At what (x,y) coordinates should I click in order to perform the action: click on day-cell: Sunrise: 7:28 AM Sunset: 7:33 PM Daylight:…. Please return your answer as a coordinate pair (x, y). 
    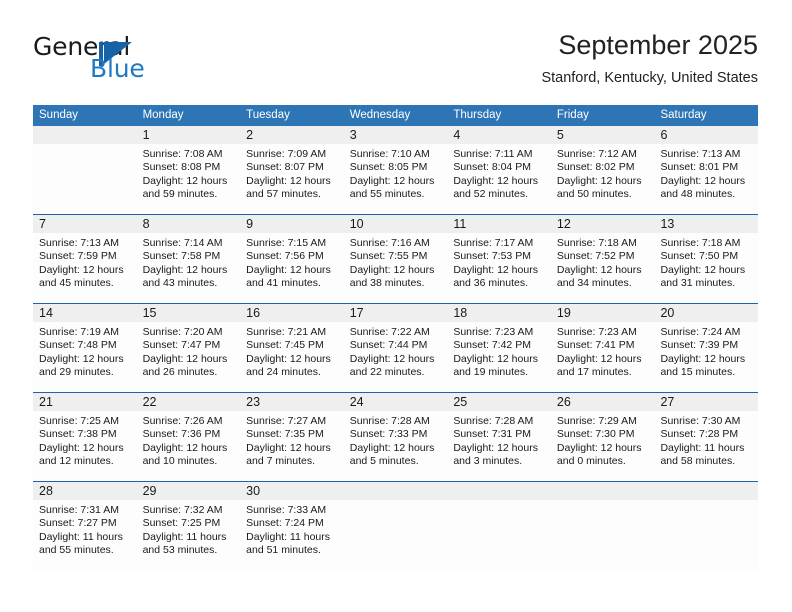
    Looking at the image, I should click on (396, 446).